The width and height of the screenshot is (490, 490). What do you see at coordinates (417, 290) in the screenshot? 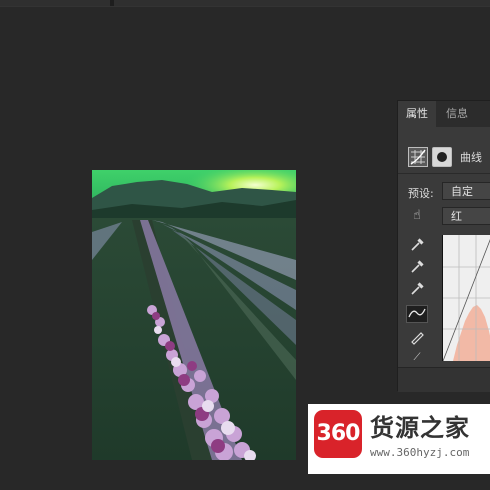
I see `eyedropper-white-icon` at bounding box center [417, 290].